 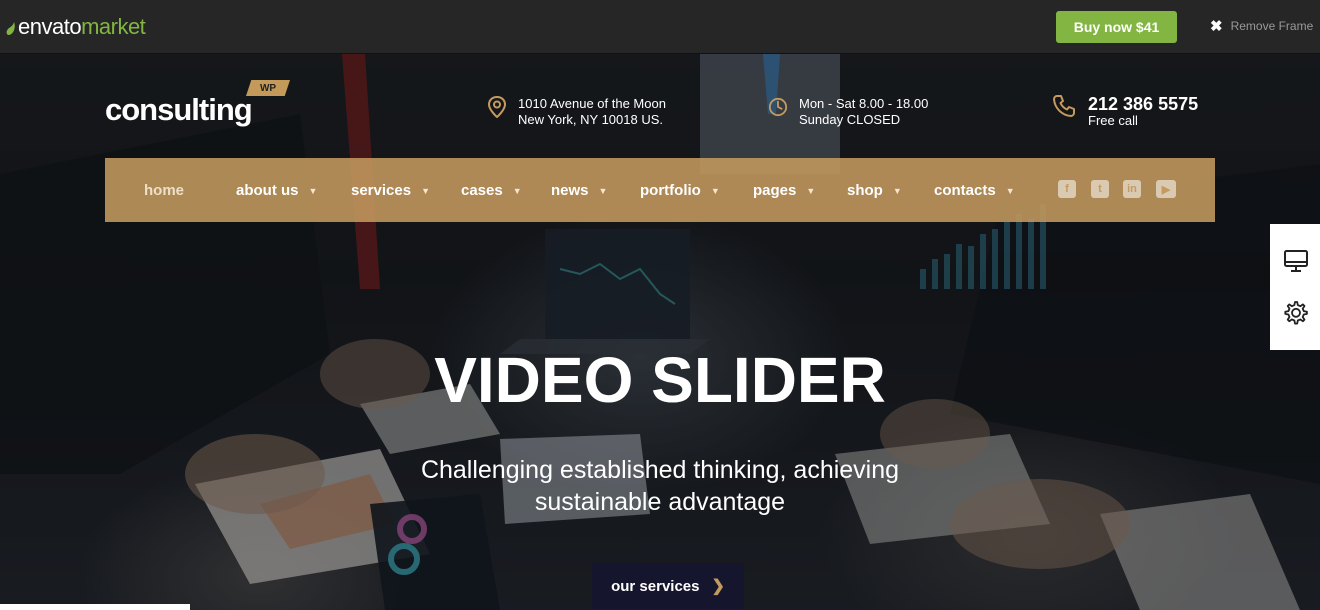 I want to click on brand-name: consulting, so click(x=179, y=109).